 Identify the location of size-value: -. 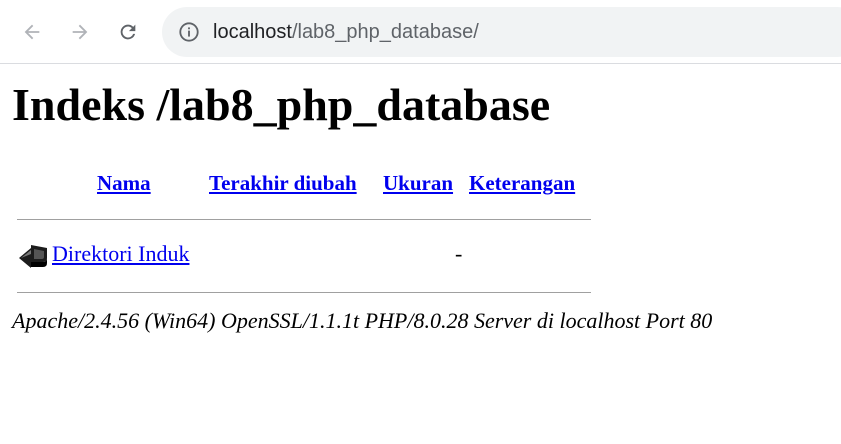
(459, 253).